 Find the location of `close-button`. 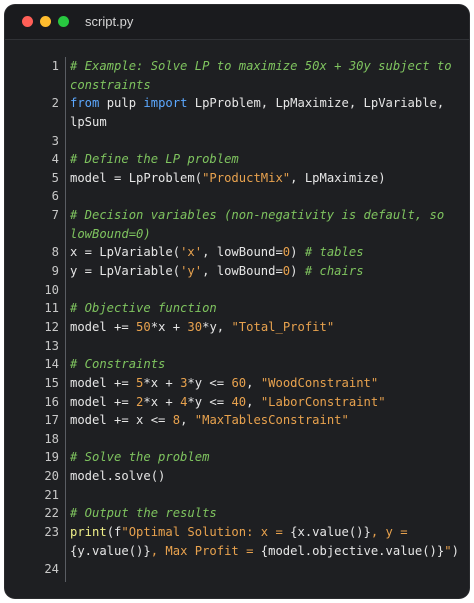

close-button is located at coordinates (27, 21).